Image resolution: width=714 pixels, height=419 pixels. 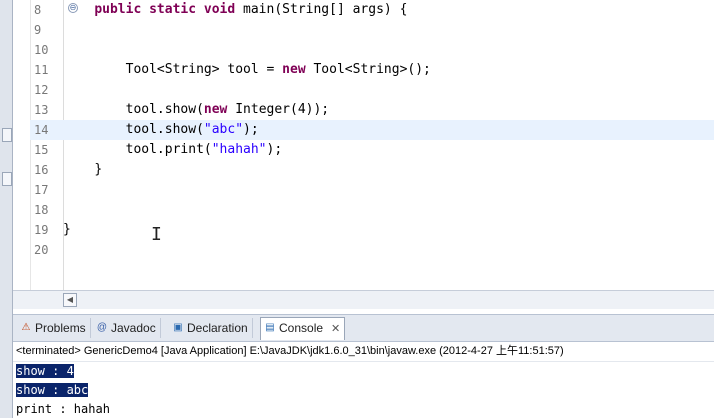 What do you see at coordinates (41, 170) in the screenshot?
I see `line-number: 16` at bounding box center [41, 170].